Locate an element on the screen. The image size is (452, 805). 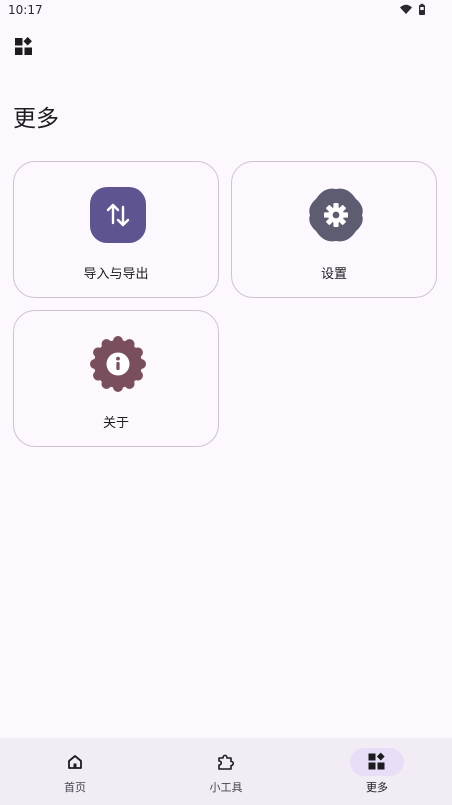
import-export-card: 导入与导出 is located at coordinates (116, 229).